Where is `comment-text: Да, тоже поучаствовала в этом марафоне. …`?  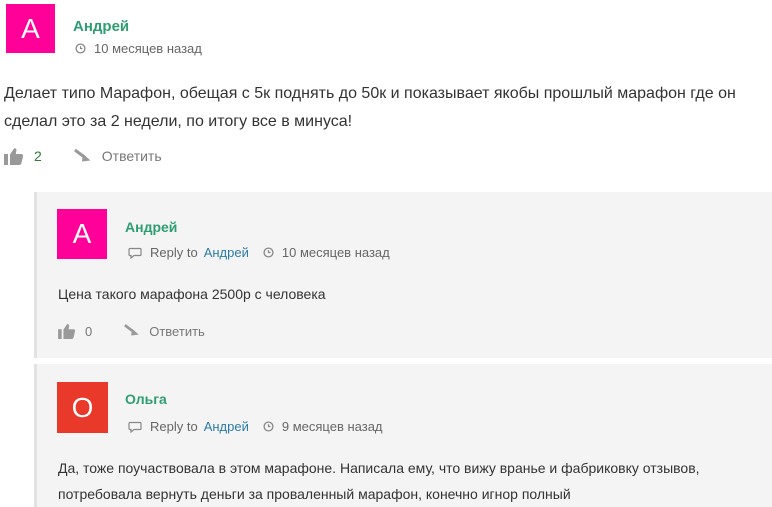
comment-text: Да, тоже поучаствовала в этом марафоне. … is located at coordinates (379, 481).